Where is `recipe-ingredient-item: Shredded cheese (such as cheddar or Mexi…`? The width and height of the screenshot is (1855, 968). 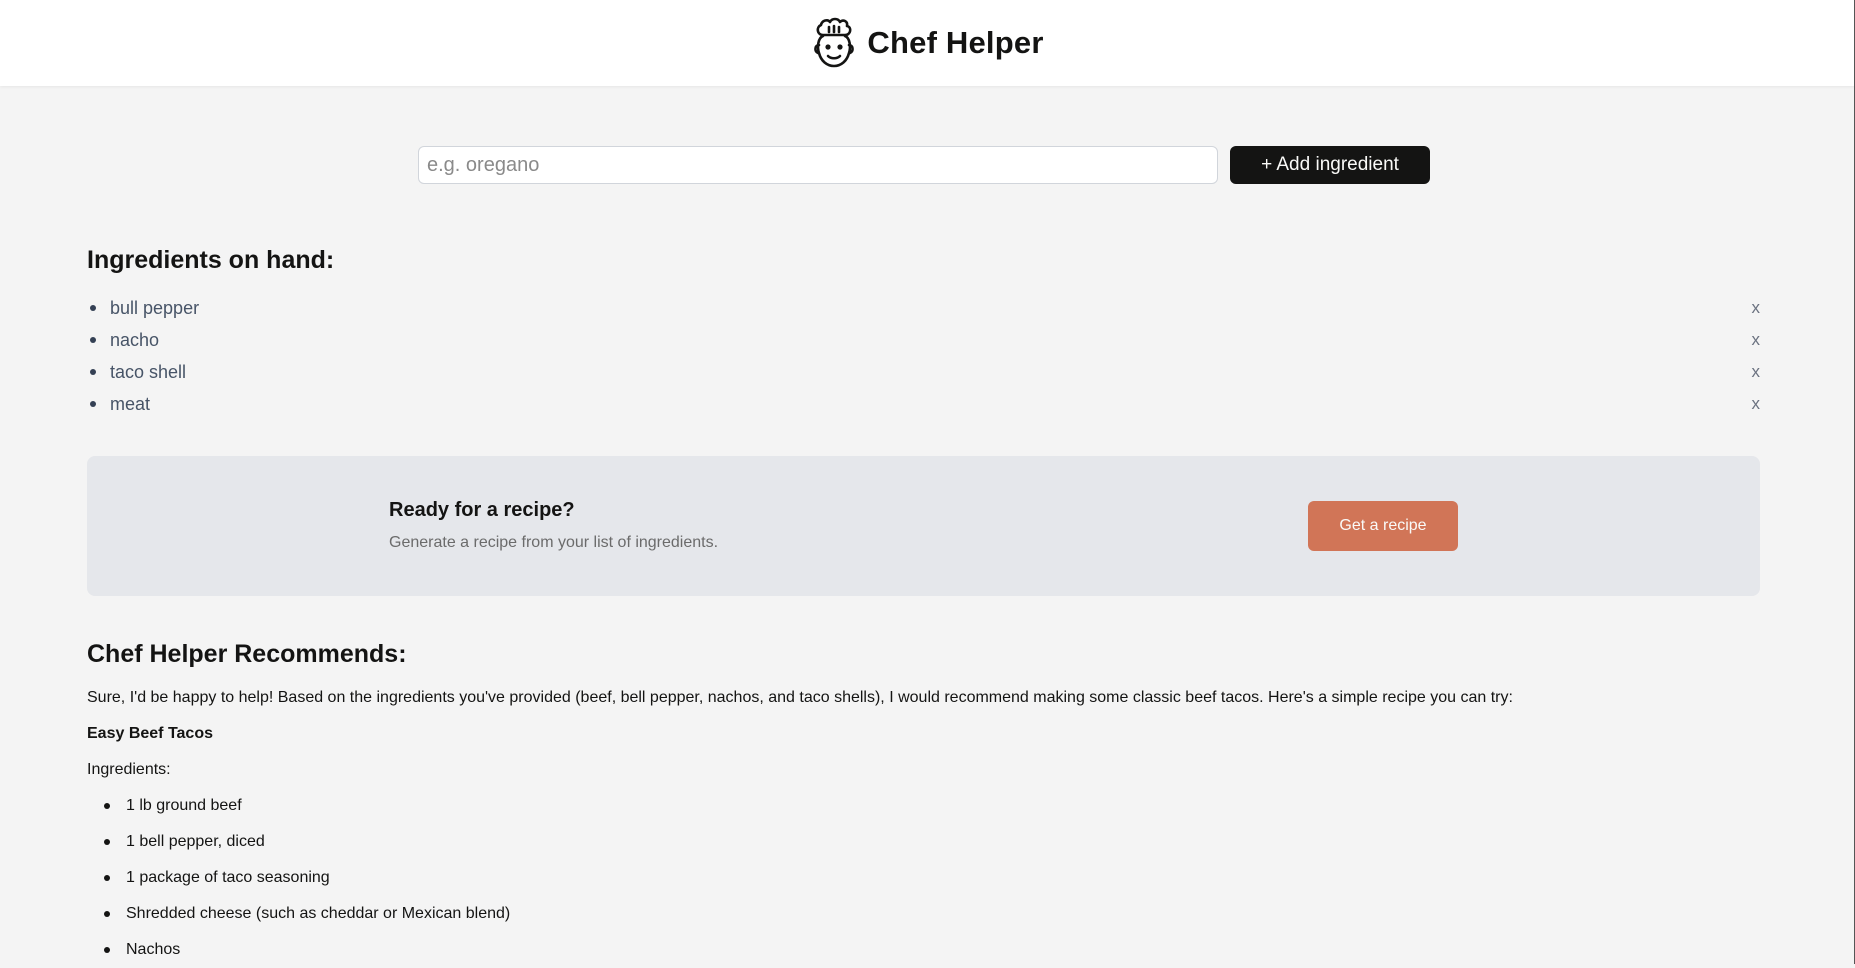 recipe-ingredient-item: Shredded cheese (such as cheddar or Mexi… is located at coordinates (927, 914).